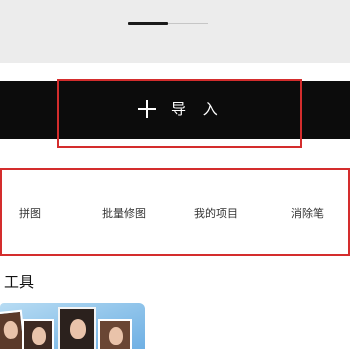 This screenshot has width=350, height=349. Describe the element at coordinates (30, 214) in the screenshot. I see `tool-collage: 拼图` at that location.